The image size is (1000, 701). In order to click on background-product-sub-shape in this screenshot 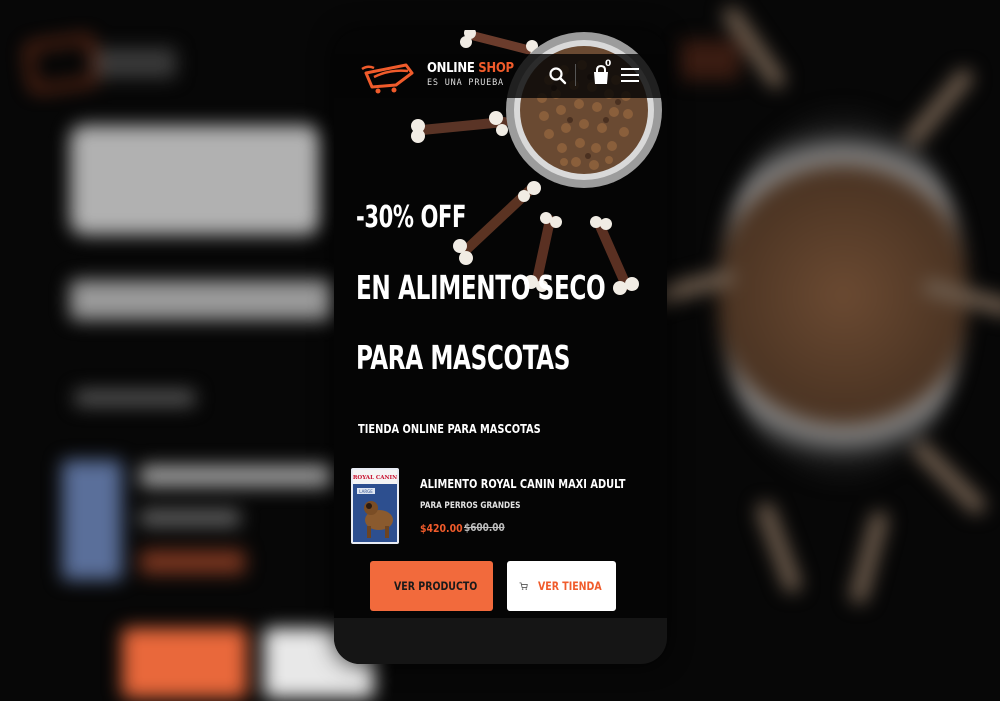, I will do `click(190, 518)`.